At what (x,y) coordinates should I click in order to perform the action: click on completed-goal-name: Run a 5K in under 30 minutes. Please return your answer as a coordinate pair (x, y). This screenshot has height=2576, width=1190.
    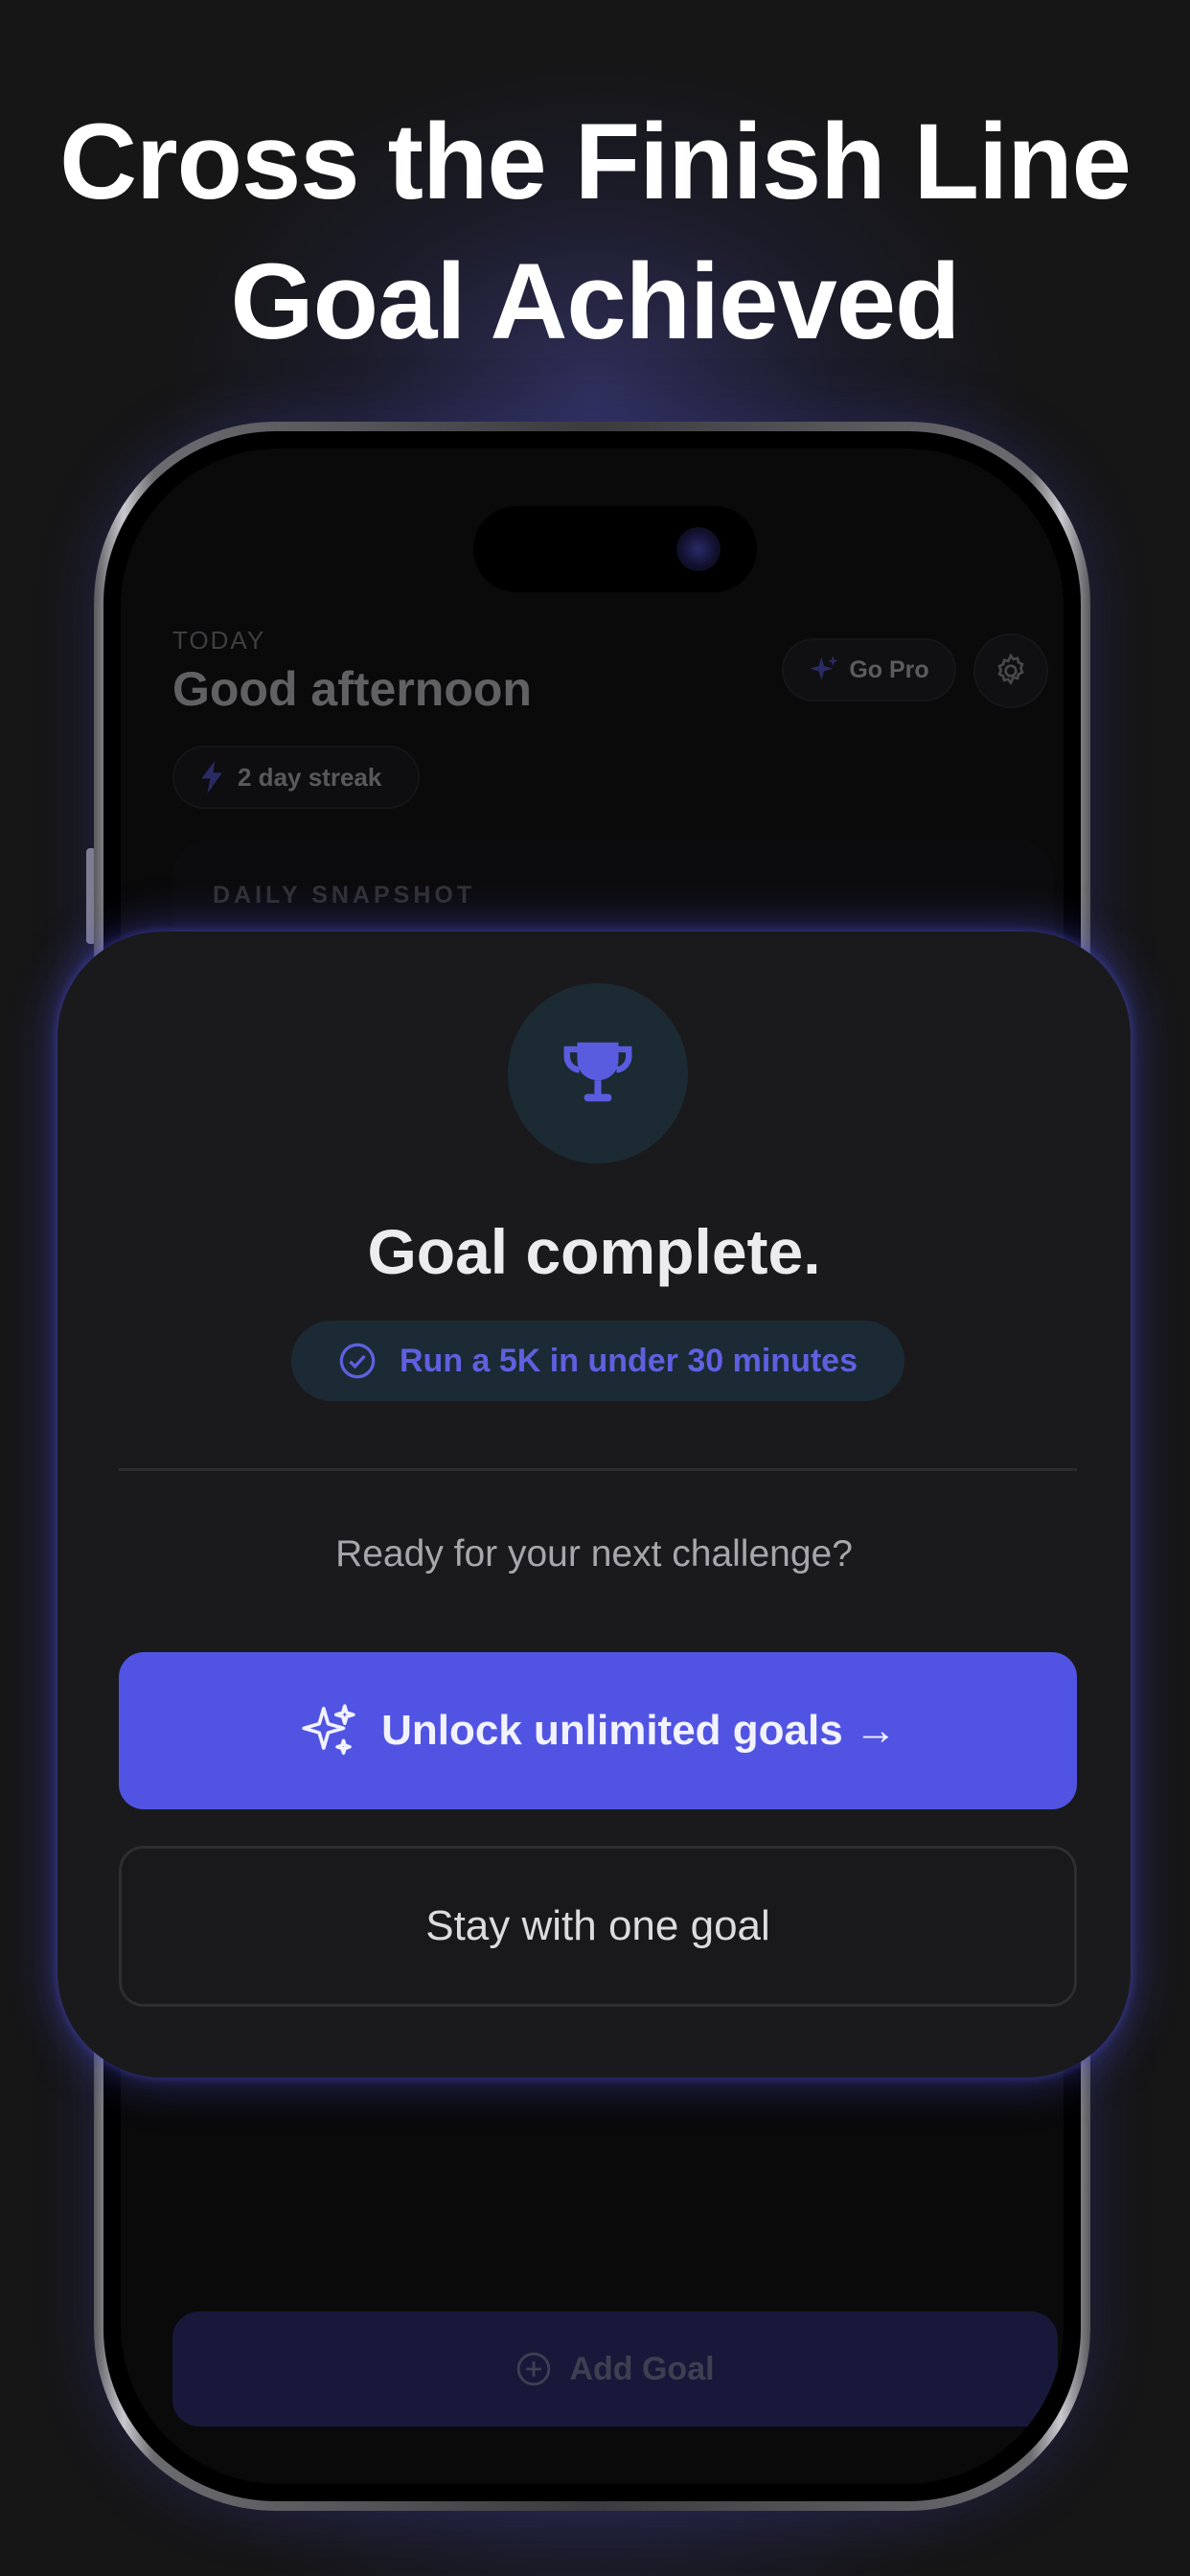
    Looking at the image, I should click on (629, 1360).